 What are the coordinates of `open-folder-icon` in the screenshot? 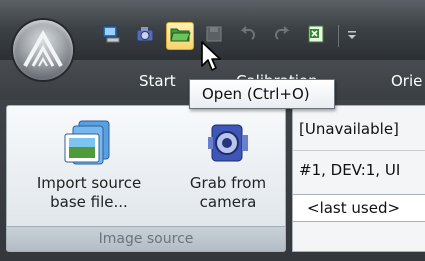 It's located at (180, 36).